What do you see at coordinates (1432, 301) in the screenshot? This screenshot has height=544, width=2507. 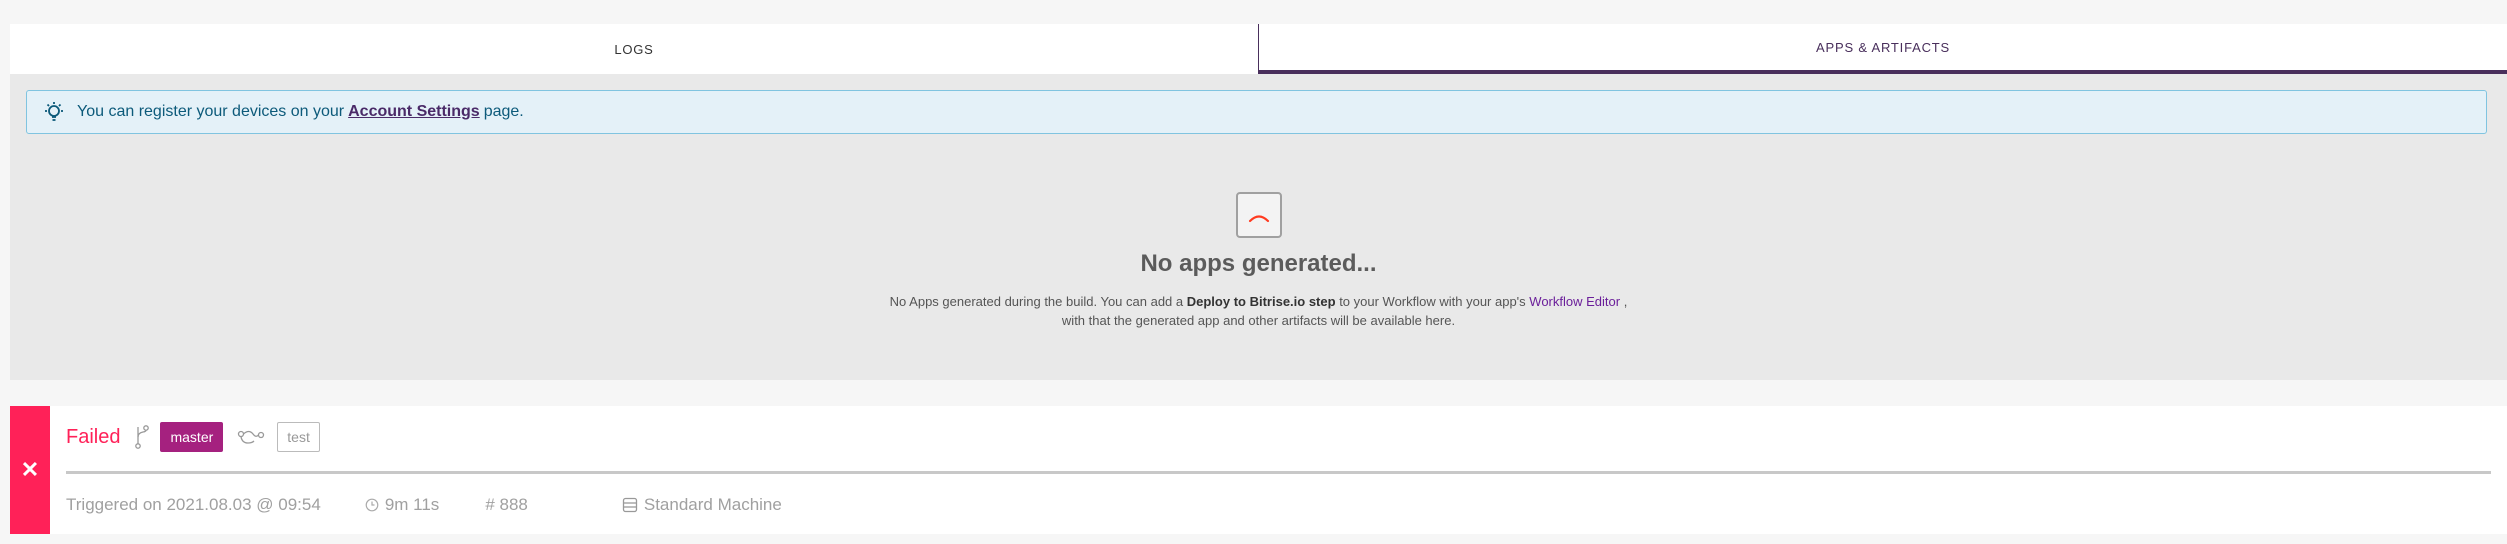 I see `desc-part-2: to your Workflow with your app's` at bounding box center [1432, 301].